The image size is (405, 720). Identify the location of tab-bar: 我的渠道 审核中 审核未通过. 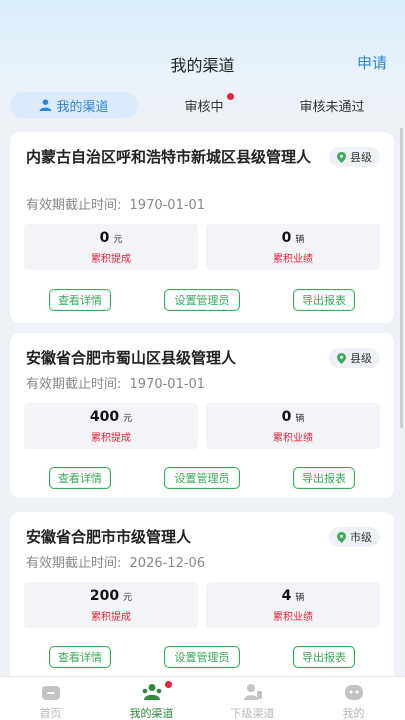
(202, 106).